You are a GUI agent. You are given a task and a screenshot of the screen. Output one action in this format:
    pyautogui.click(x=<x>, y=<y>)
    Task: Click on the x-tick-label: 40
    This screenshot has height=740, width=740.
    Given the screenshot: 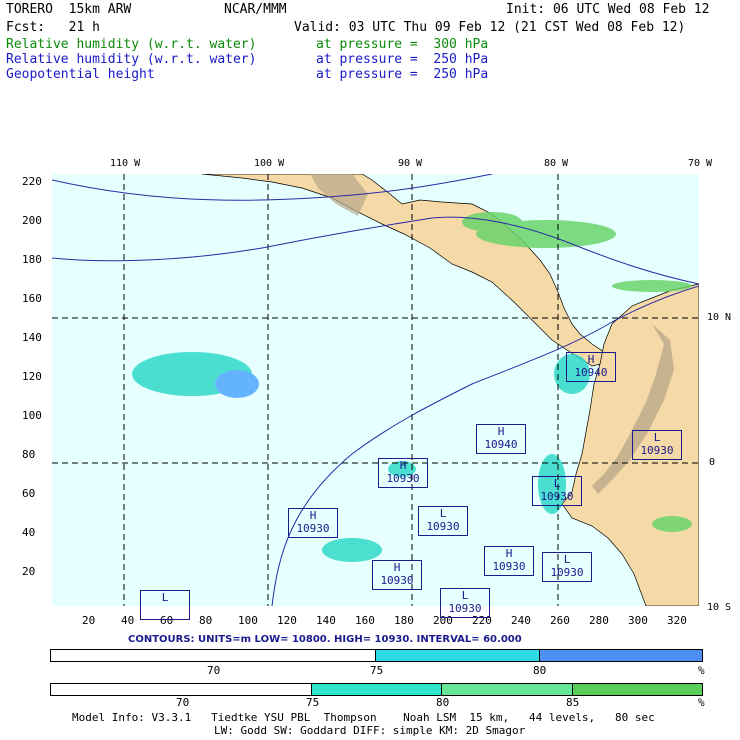 What is the action you would take?
    pyautogui.click(x=128, y=620)
    